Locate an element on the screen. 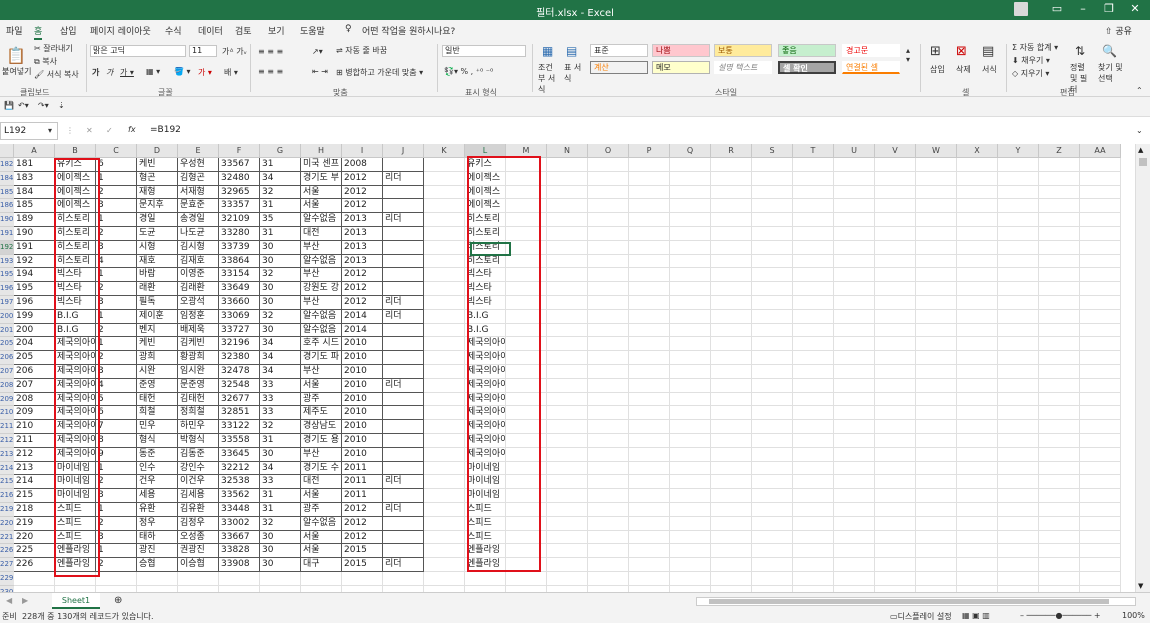 The height and width of the screenshot is (623, 1150). cell-v is located at coordinates (895, 178).